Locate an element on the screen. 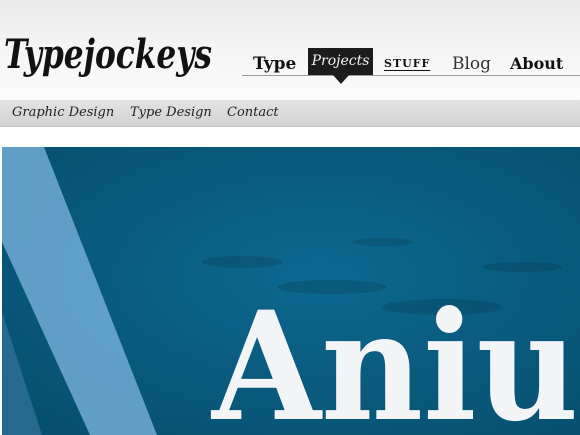 This screenshot has height=435, width=580. subnav-item-graphic-design: Graphic Design is located at coordinates (63, 113).